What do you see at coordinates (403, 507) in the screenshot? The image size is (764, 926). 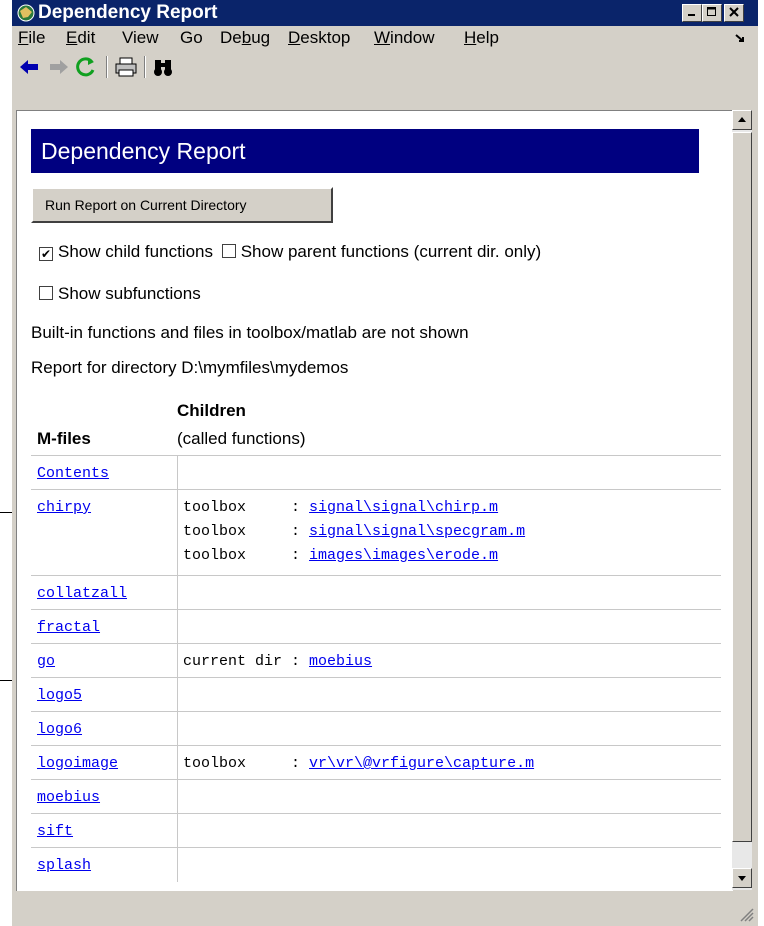 I see `child-function-link: signal\signal\chirp.m` at bounding box center [403, 507].